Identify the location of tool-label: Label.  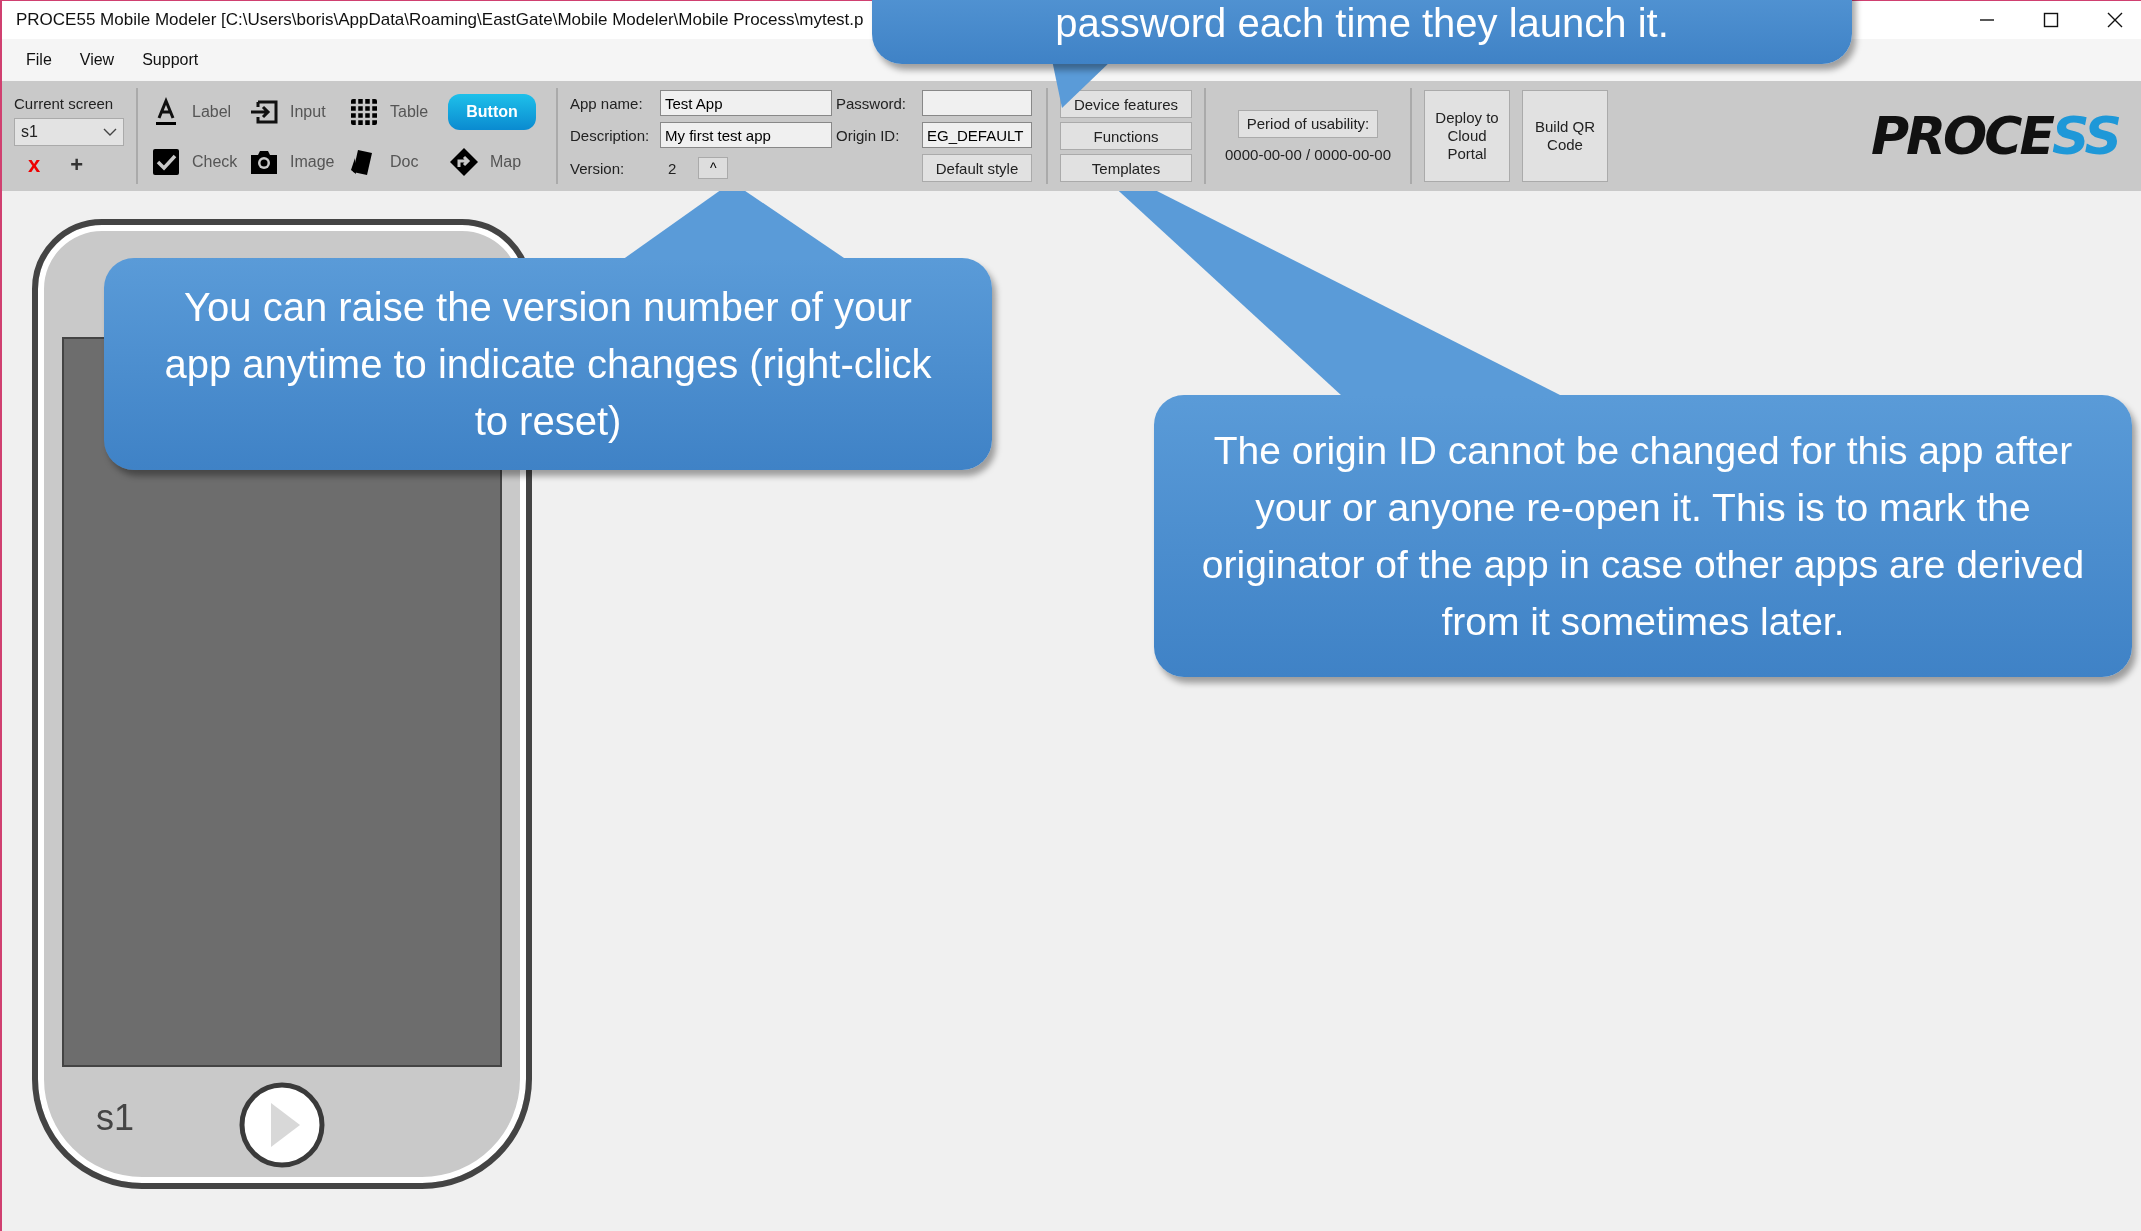
(212, 112).